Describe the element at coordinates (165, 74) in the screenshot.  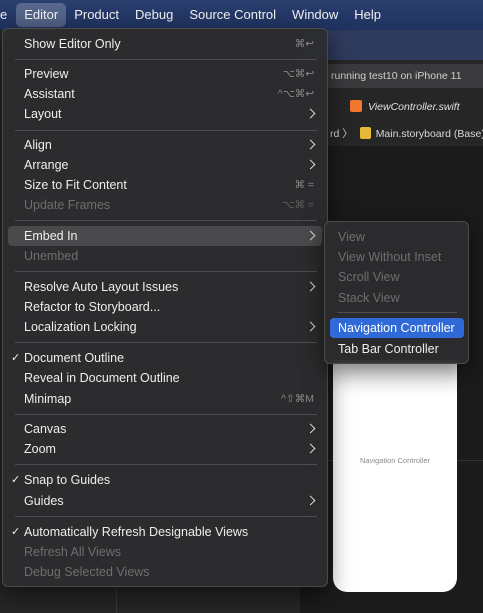
I see `menu-item-preview: Preview ⌥⌘↩` at that location.